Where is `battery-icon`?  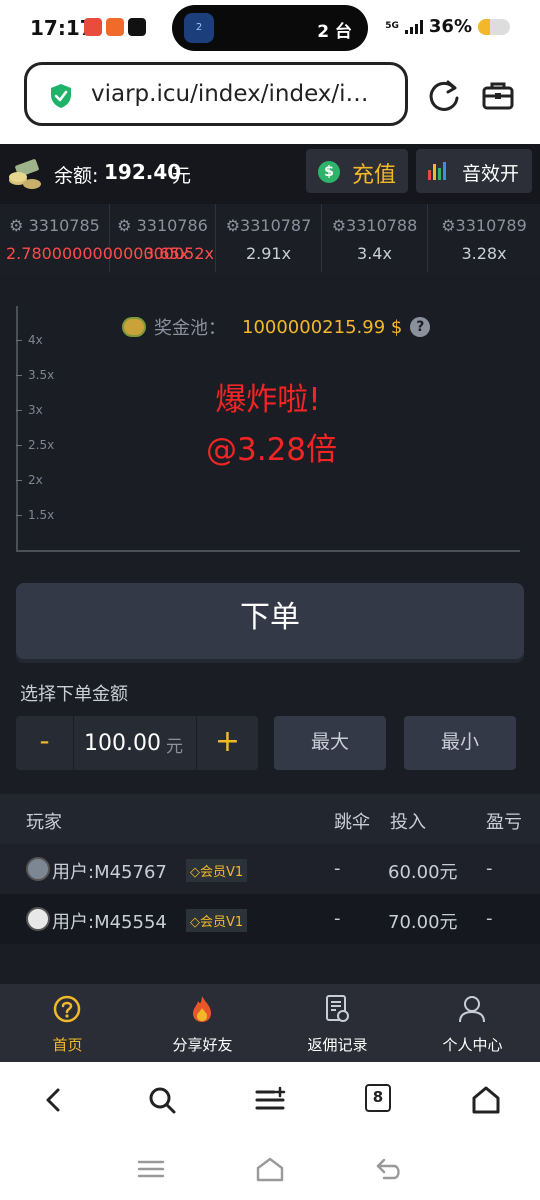
battery-icon is located at coordinates (494, 26).